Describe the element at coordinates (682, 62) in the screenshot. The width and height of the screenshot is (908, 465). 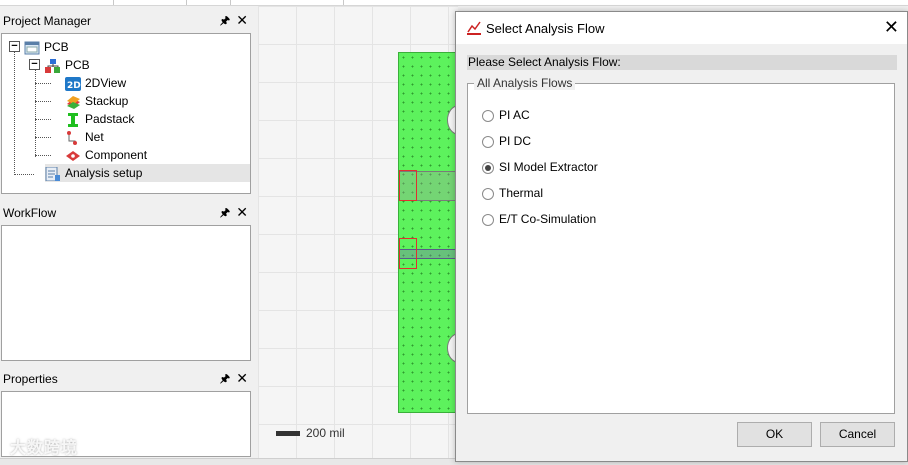
I see `dialog-heading: Please Select Analysis Flow:` at that location.